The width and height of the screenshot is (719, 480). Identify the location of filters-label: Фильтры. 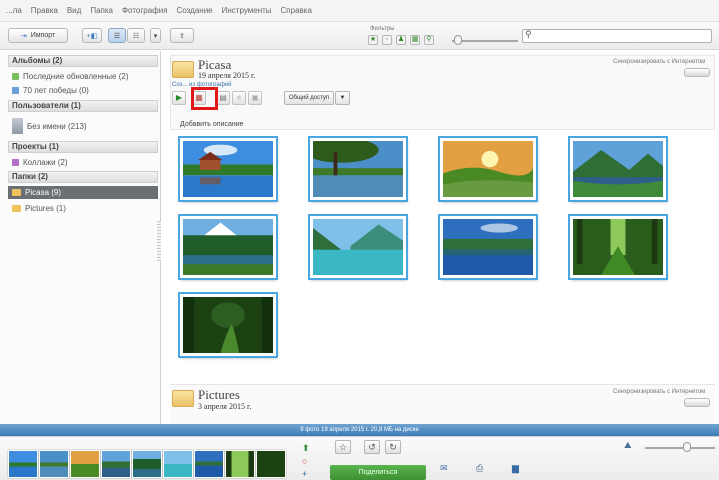
(382, 29).